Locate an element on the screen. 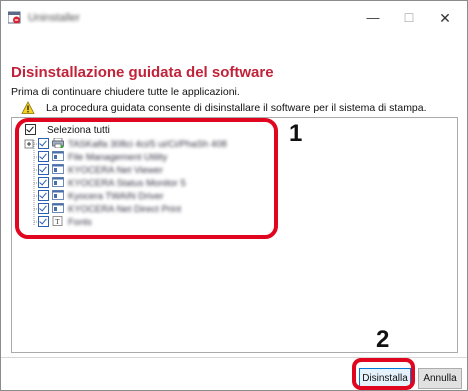  close-button: ✕ is located at coordinates (445, 18).